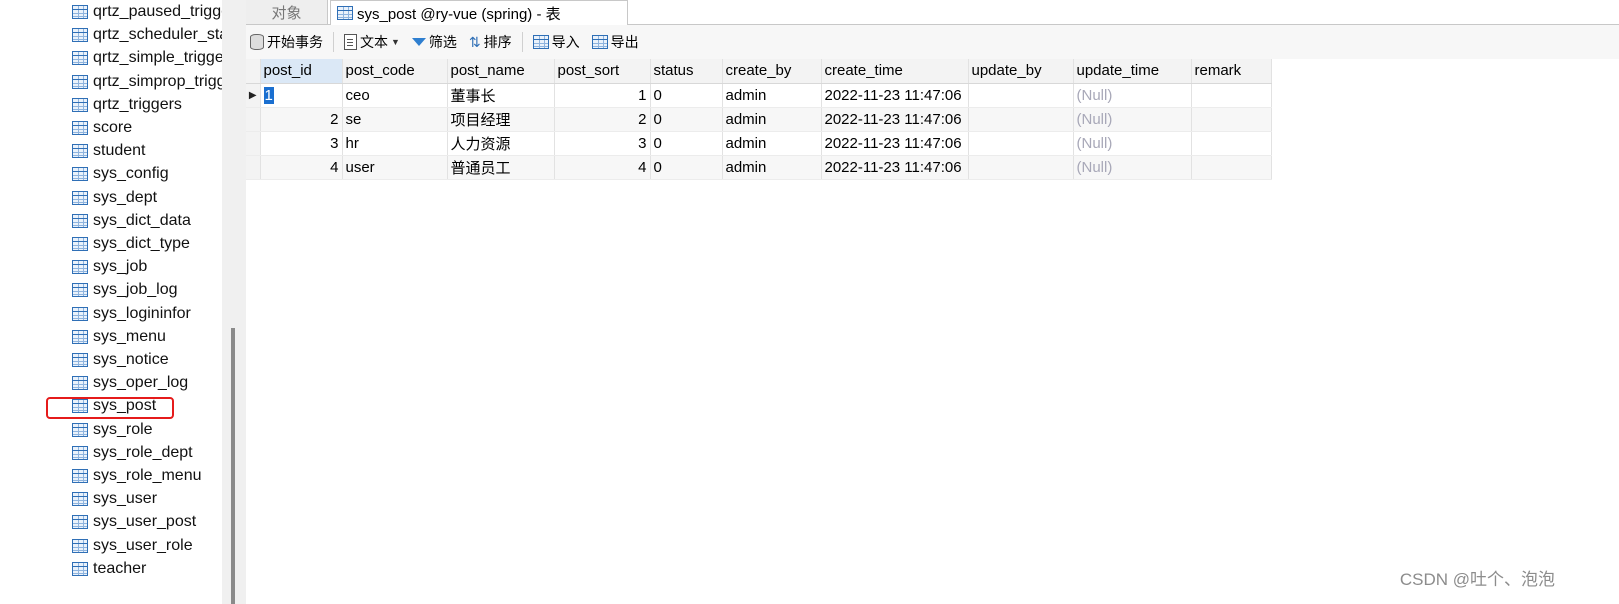 This screenshot has width=1619, height=604. What do you see at coordinates (372, 42) in the screenshot?
I see `text-button: 文本 ▼` at bounding box center [372, 42].